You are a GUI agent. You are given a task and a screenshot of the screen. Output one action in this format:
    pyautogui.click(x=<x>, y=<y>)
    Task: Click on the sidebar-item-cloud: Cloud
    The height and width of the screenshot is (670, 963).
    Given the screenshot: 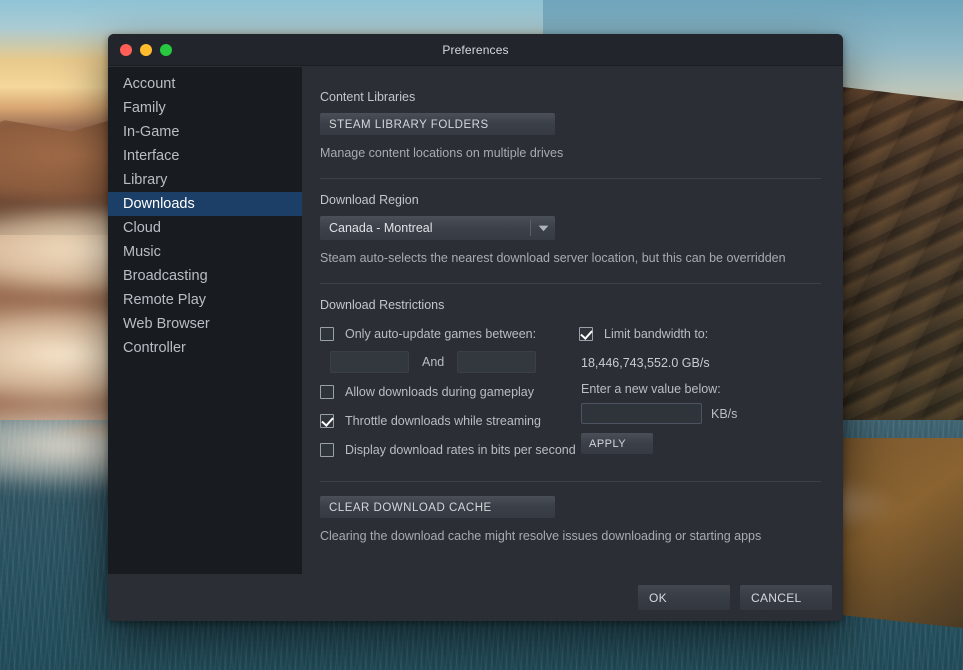 What is the action you would take?
    pyautogui.click(x=205, y=228)
    